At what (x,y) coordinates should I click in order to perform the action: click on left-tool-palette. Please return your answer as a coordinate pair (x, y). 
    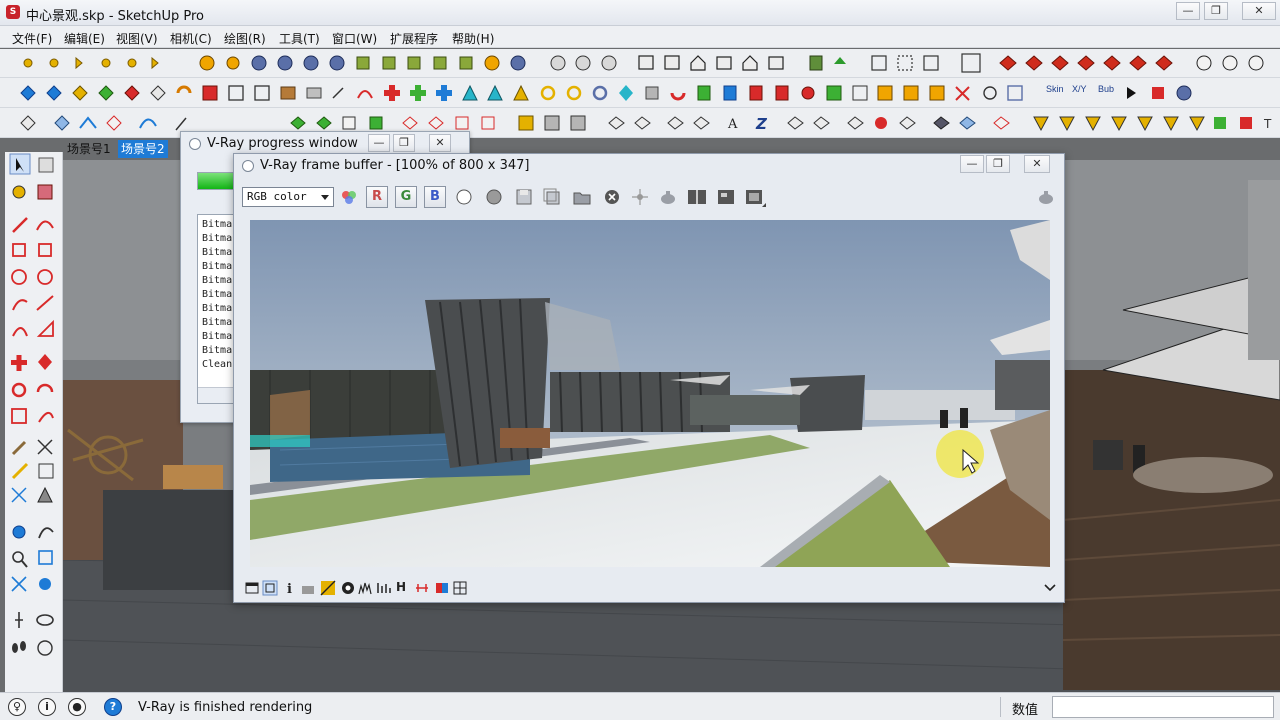
    Looking at the image, I should click on (34, 422).